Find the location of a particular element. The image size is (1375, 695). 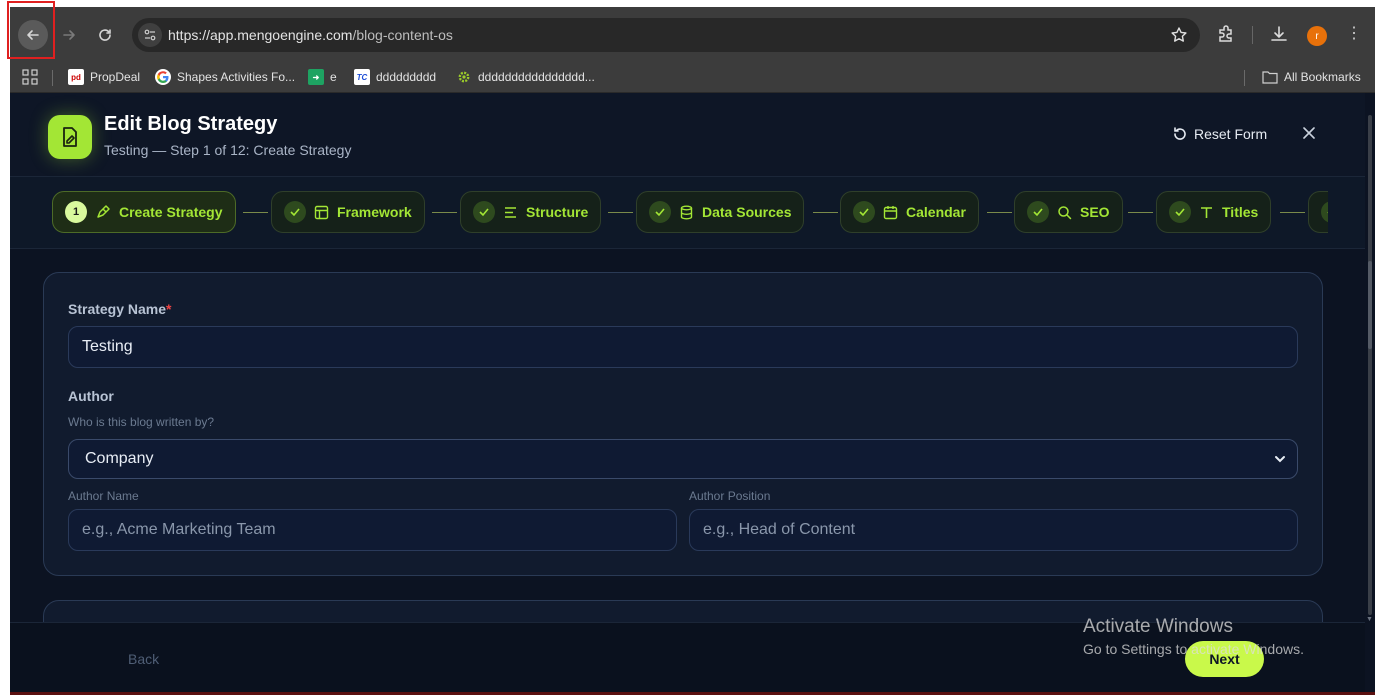

bookmark-label: e is located at coordinates (333, 77).